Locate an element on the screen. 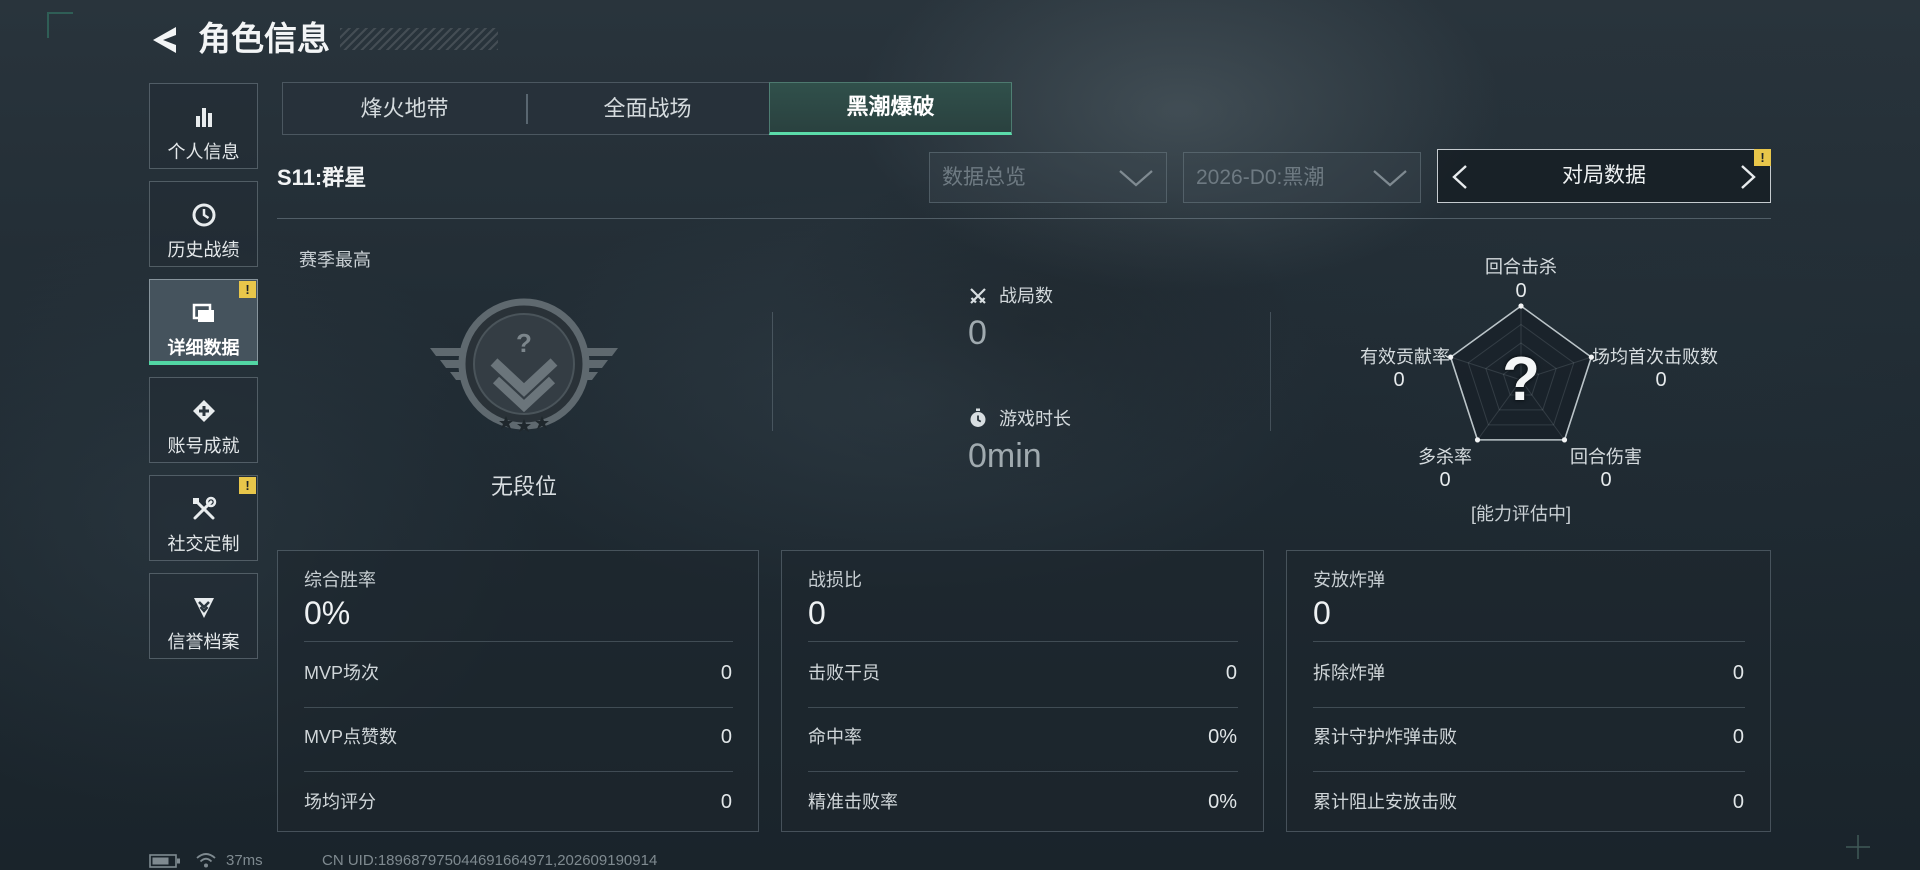 This screenshot has height=870, width=1920. sidebar-item-social-customize: 社交定制 ! is located at coordinates (203, 518).